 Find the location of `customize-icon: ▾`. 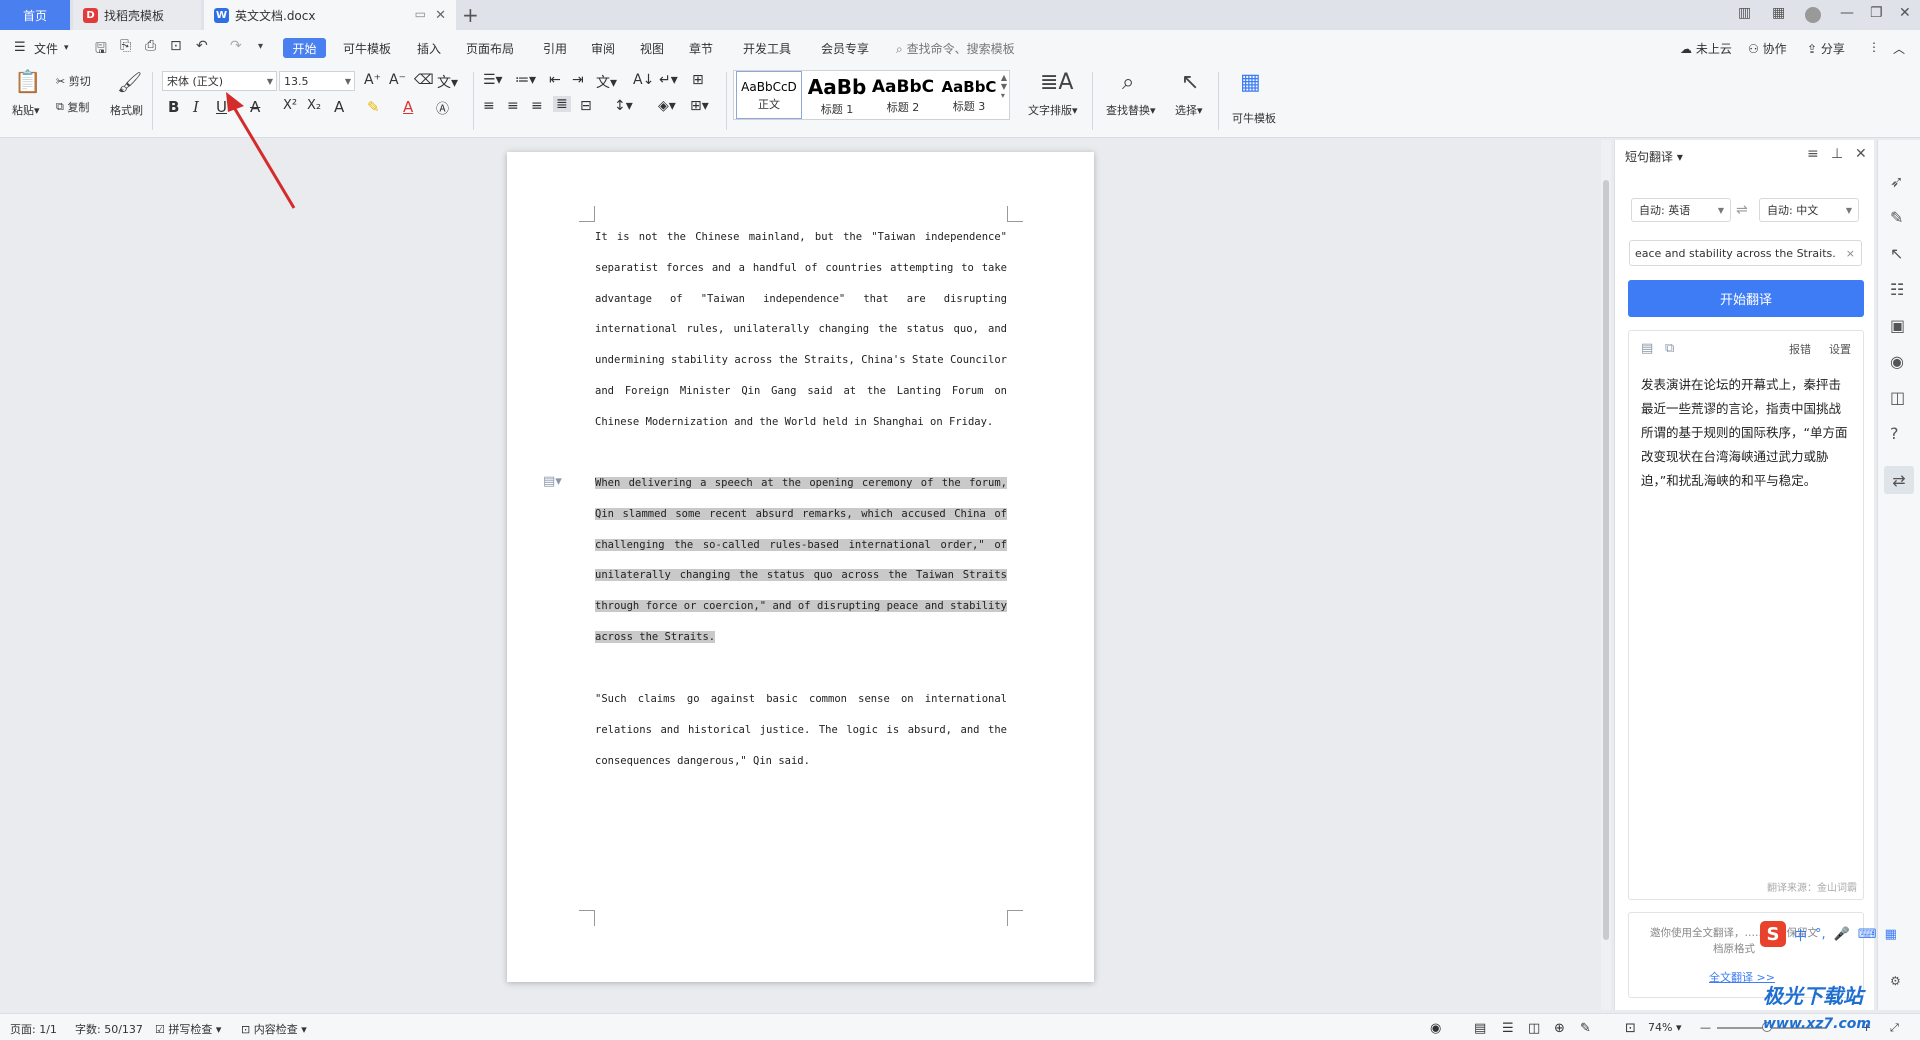

customize-icon: ▾ is located at coordinates (260, 46).